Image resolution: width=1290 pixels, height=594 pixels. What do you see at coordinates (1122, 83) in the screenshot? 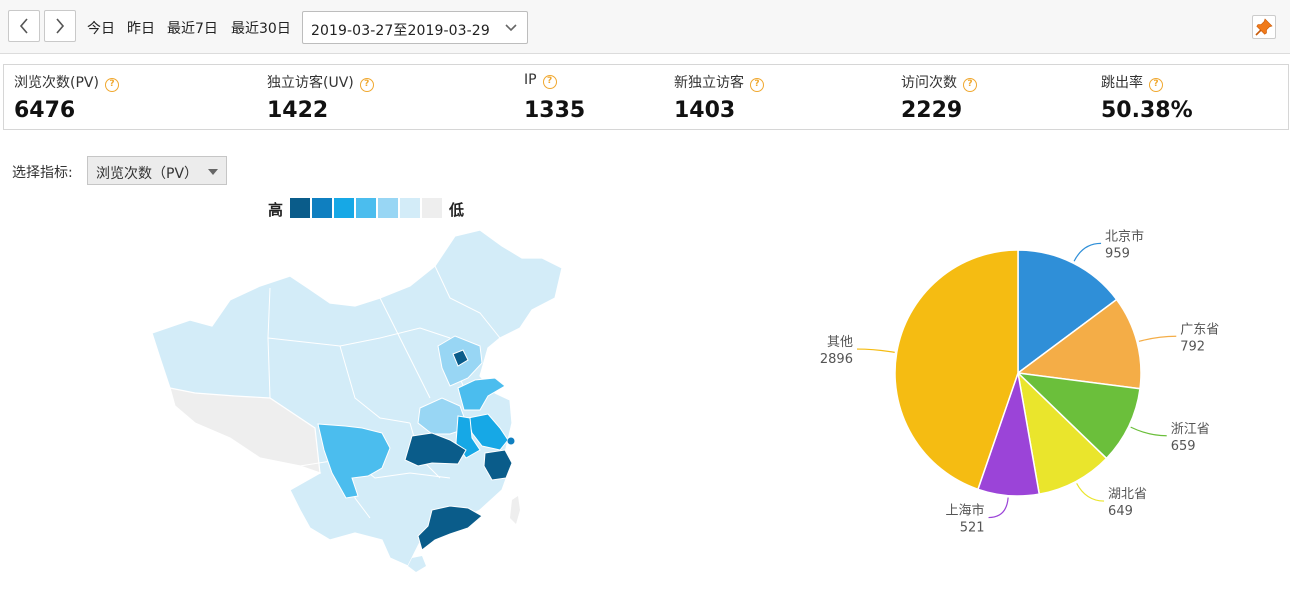
I see `stat-label: 跳出率` at bounding box center [1122, 83].